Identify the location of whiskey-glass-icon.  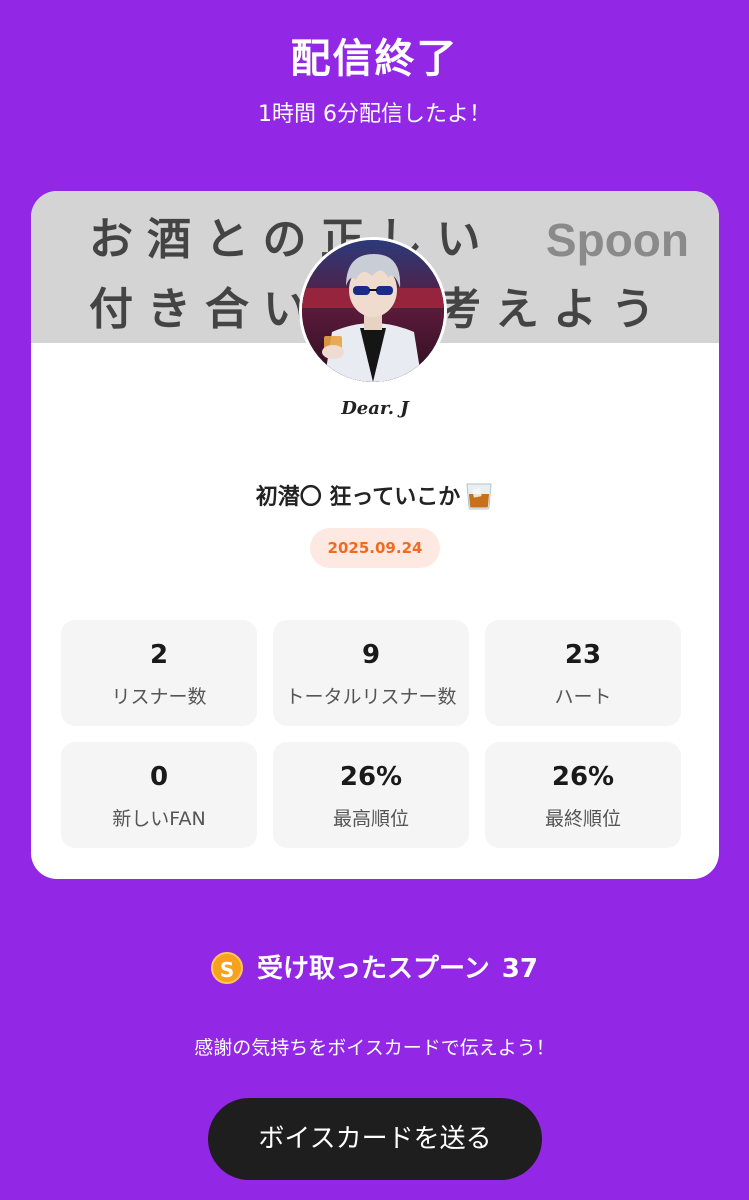
(479, 498).